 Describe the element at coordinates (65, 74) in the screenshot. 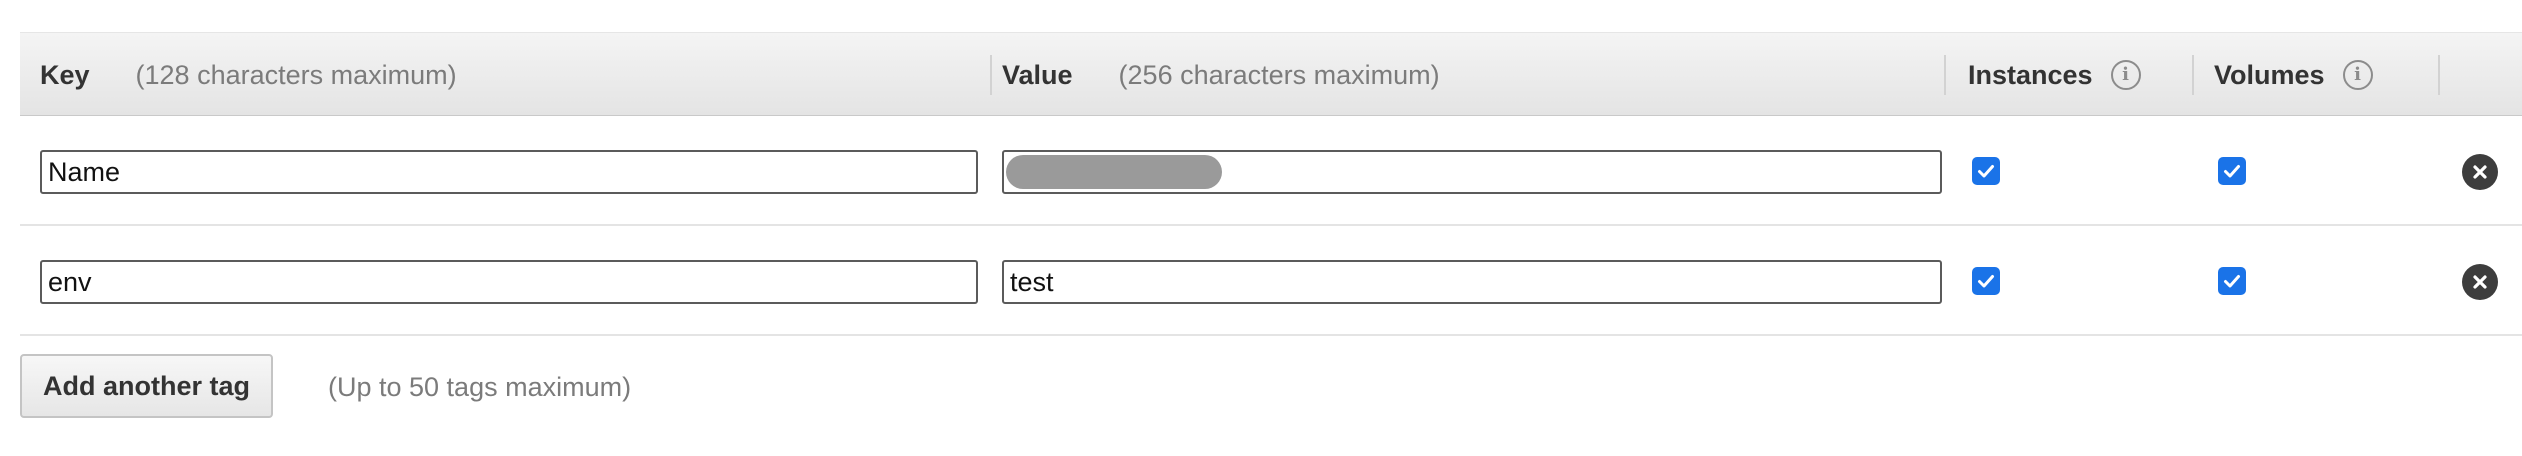

I see `key-header-title: Key` at that location.